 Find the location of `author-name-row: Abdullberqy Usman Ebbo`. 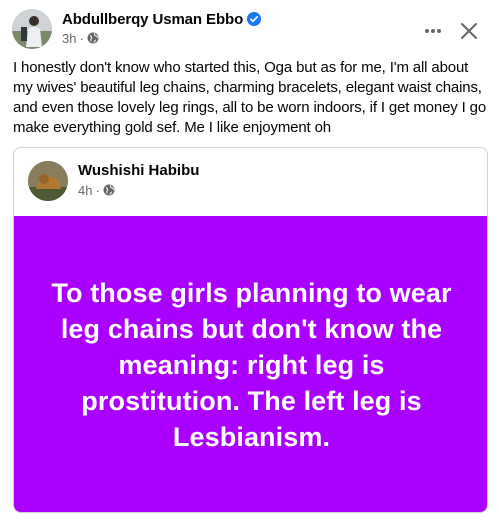

author-name-row: Abdullberqy Usman Ebbo is located at coordinates (162, 19).